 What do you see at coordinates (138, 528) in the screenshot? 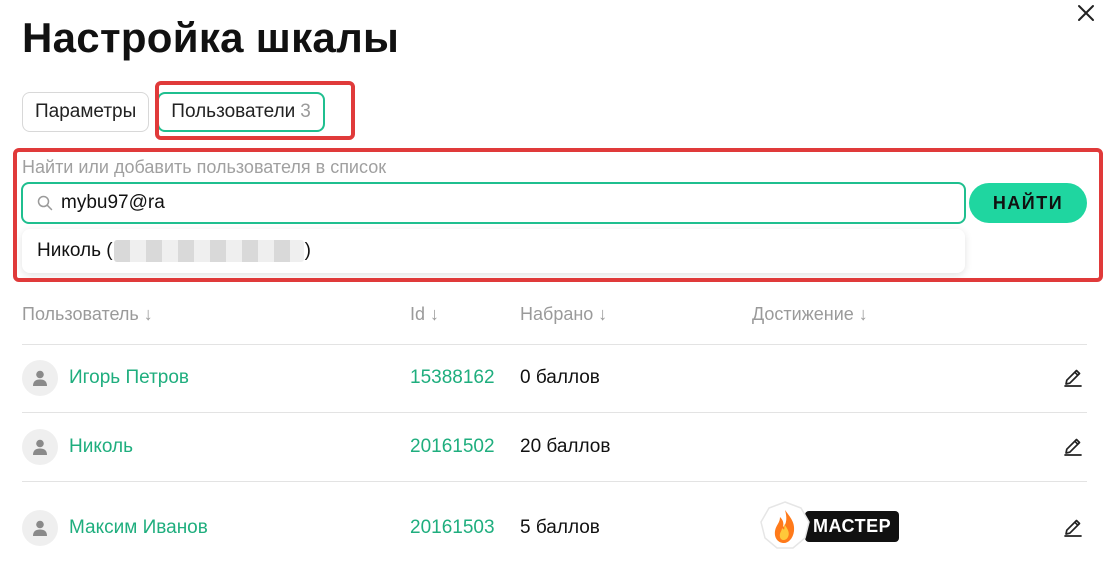
I see `user-name-link: Максим Иванов` at bounding box center [138, 528].